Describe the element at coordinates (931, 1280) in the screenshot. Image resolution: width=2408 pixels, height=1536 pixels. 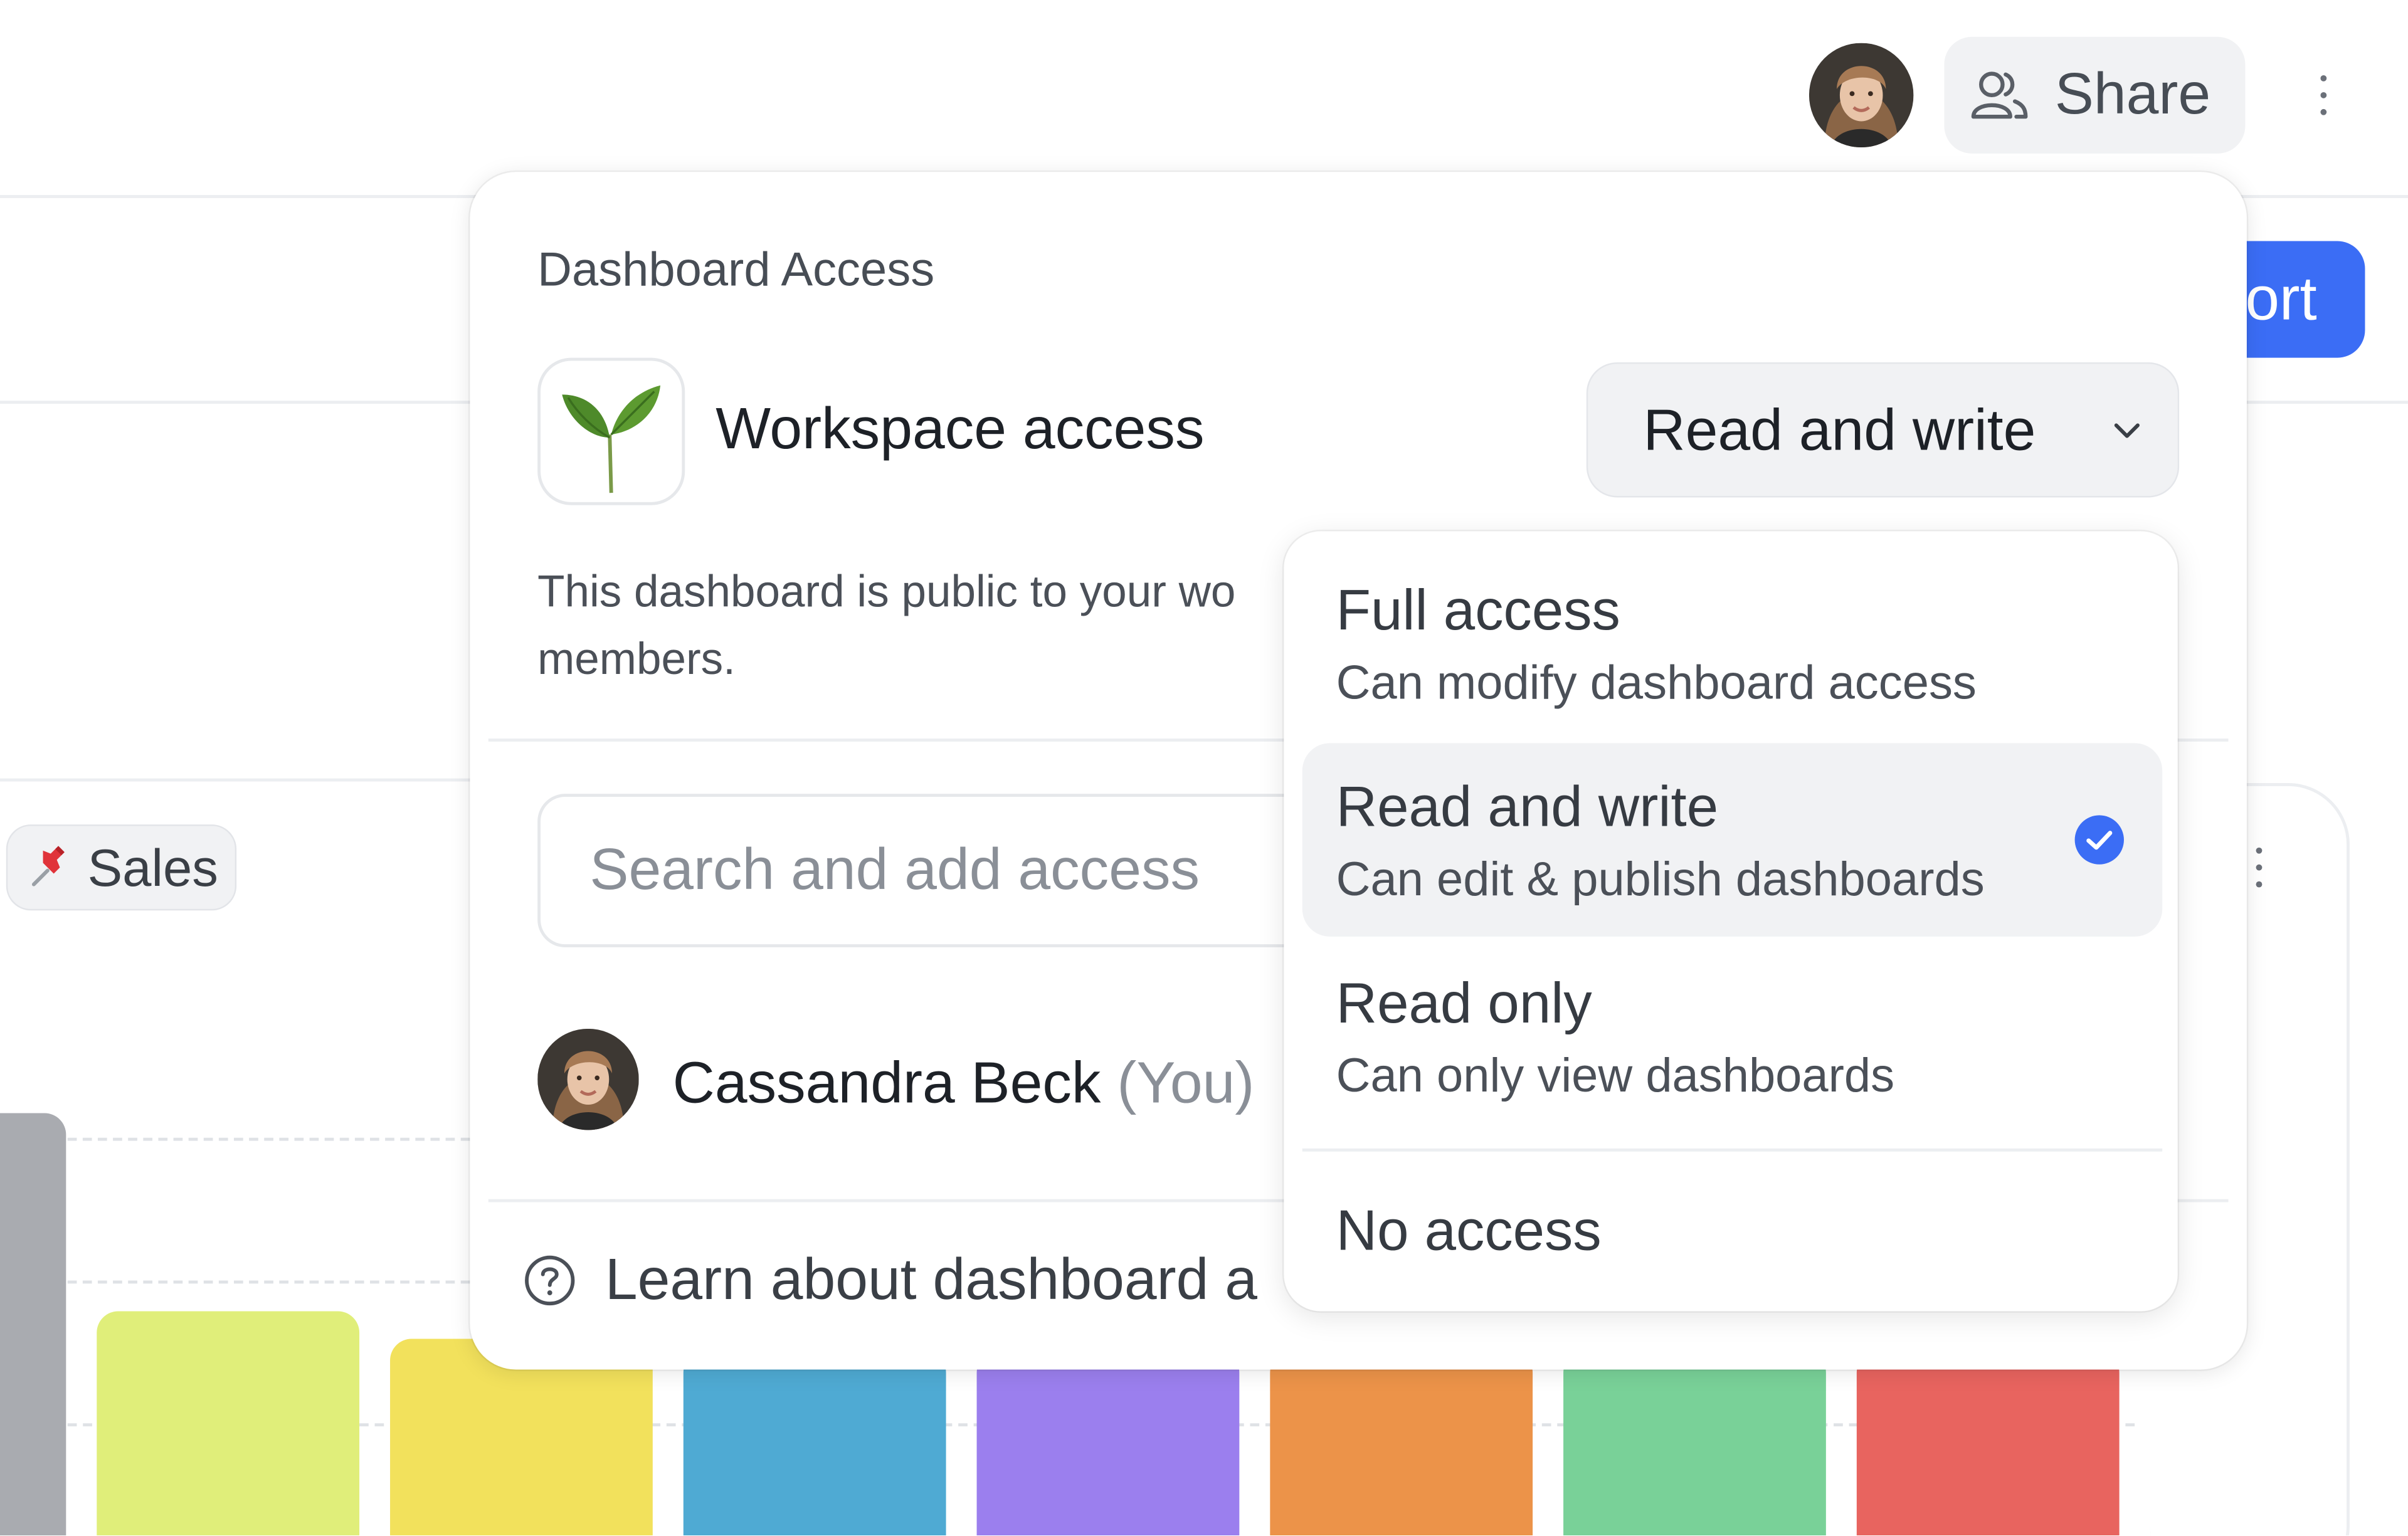
I see `learn-more-link: Learn about dashboard a` at that location.